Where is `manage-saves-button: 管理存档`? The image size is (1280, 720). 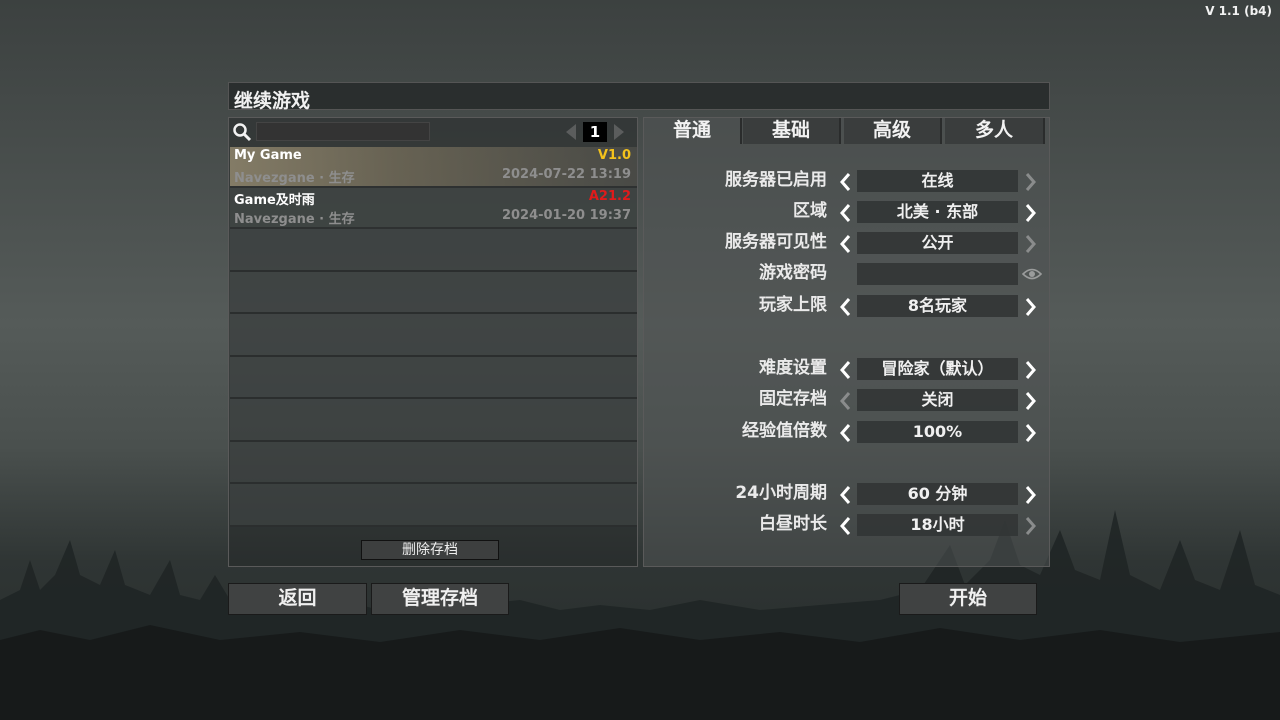
manage-saves-button: 管理存档 is located at coordinates (440, 599).